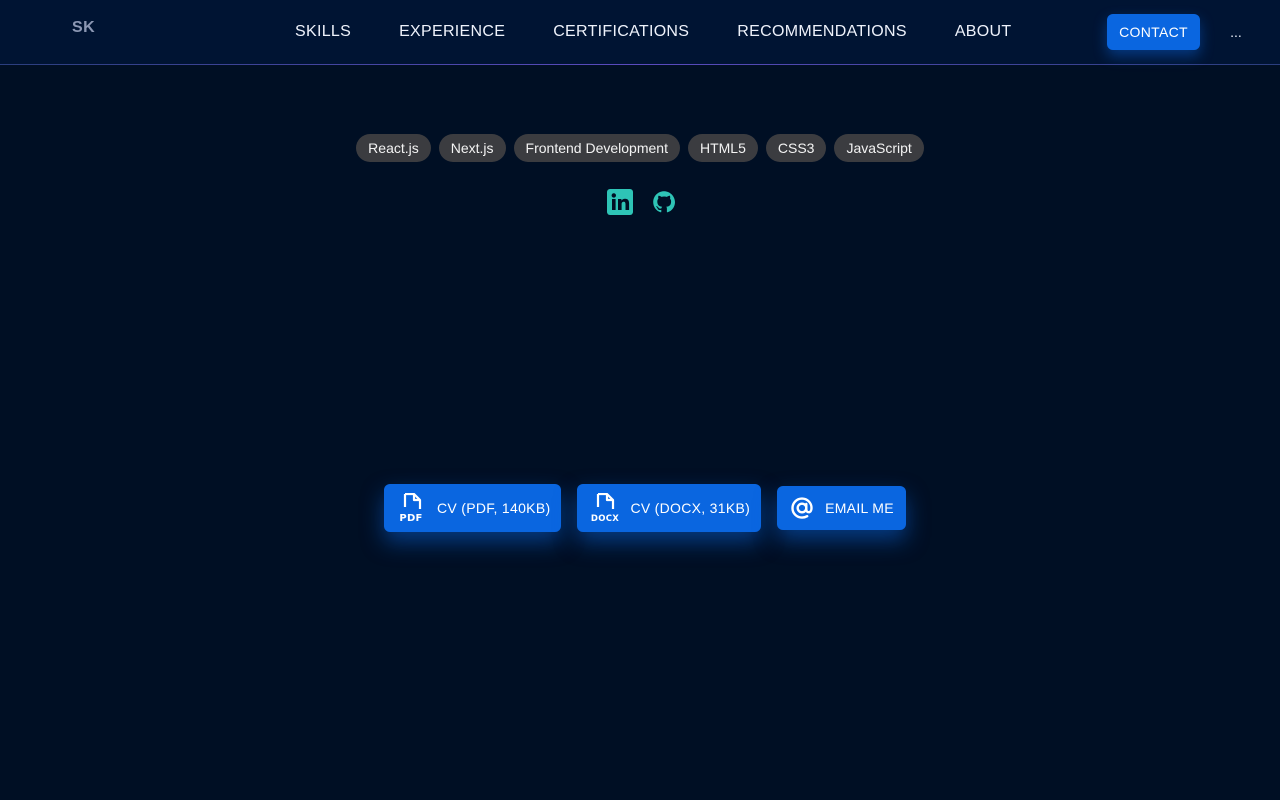 Image resolution: width=1280 pixels, height=800 pixels. I want to click on svg-text: PDF, so click(410, 518).